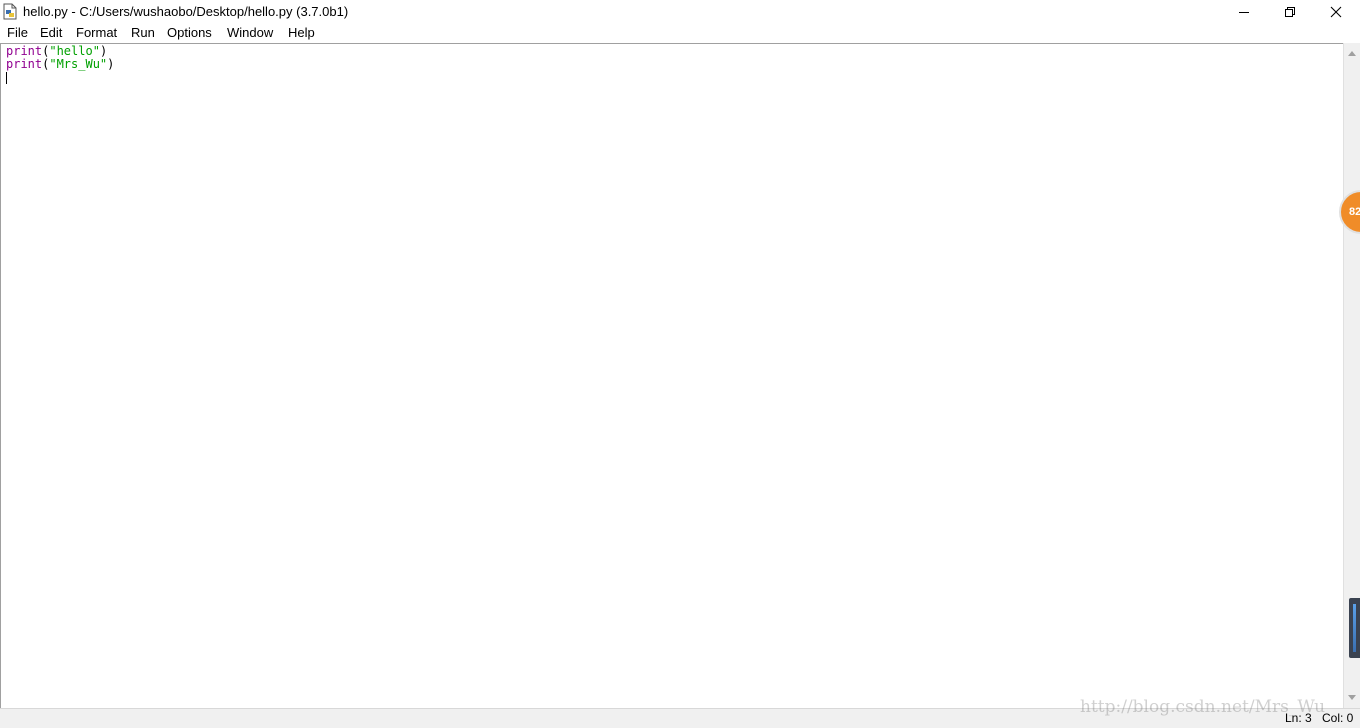 The height and width of the screenshot is (728, 1360). I want to click on status-line: Ln: 3, so click(1298, 718).